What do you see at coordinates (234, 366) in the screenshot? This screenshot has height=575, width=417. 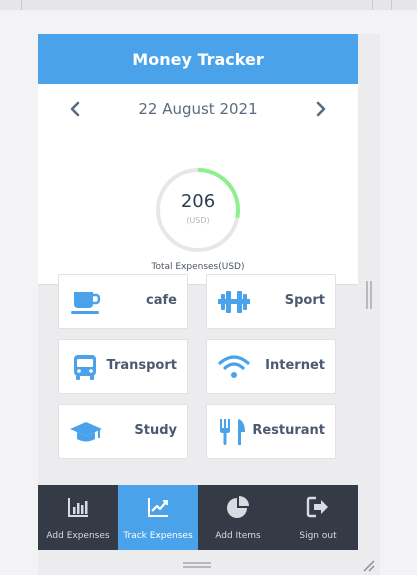 I see `wifi-icon` at bounding box center [234, 366].